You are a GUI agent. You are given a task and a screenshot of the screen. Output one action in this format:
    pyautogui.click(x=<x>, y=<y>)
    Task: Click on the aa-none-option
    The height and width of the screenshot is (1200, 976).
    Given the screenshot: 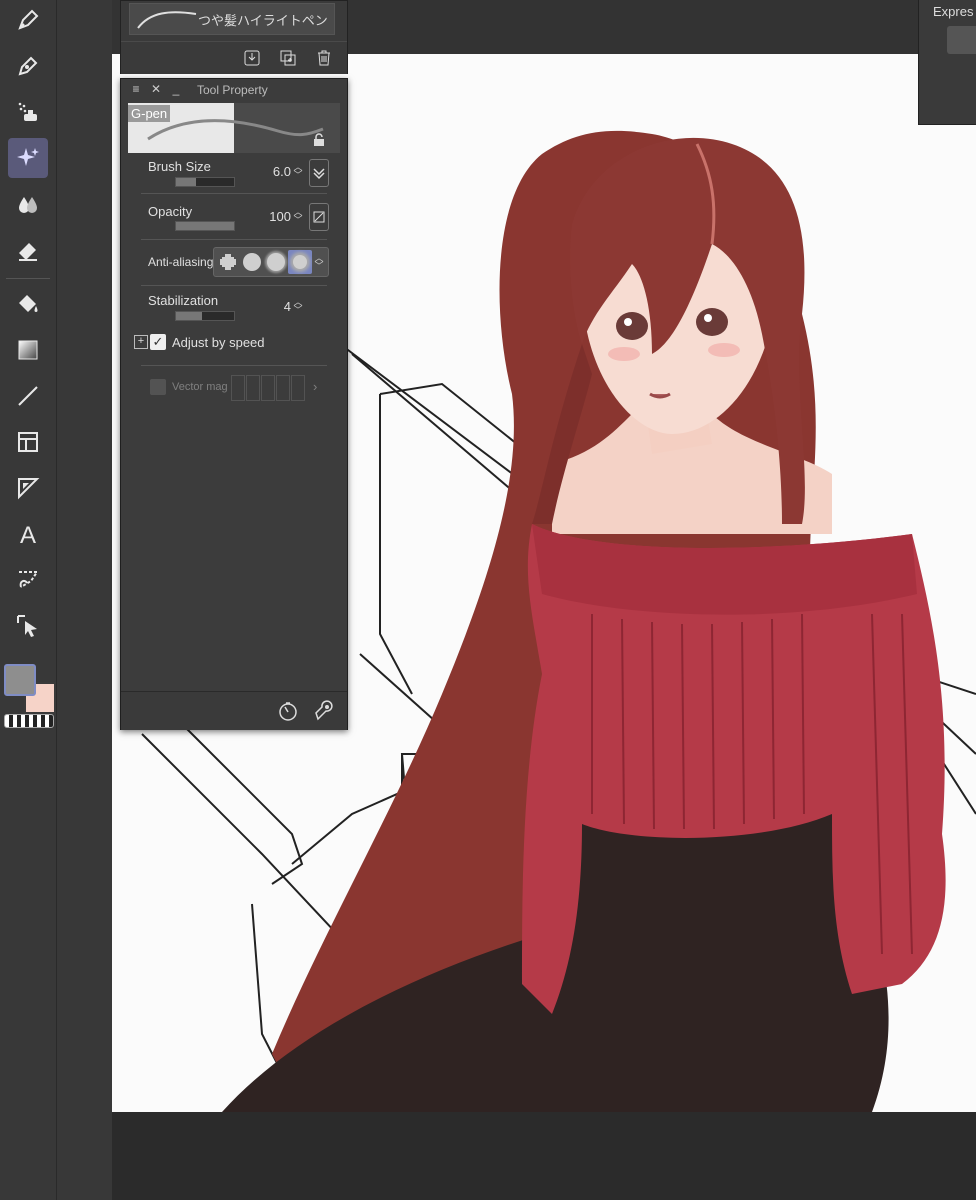 What is the action you would take?
    pyautogui.click(x=228, y=262)
    